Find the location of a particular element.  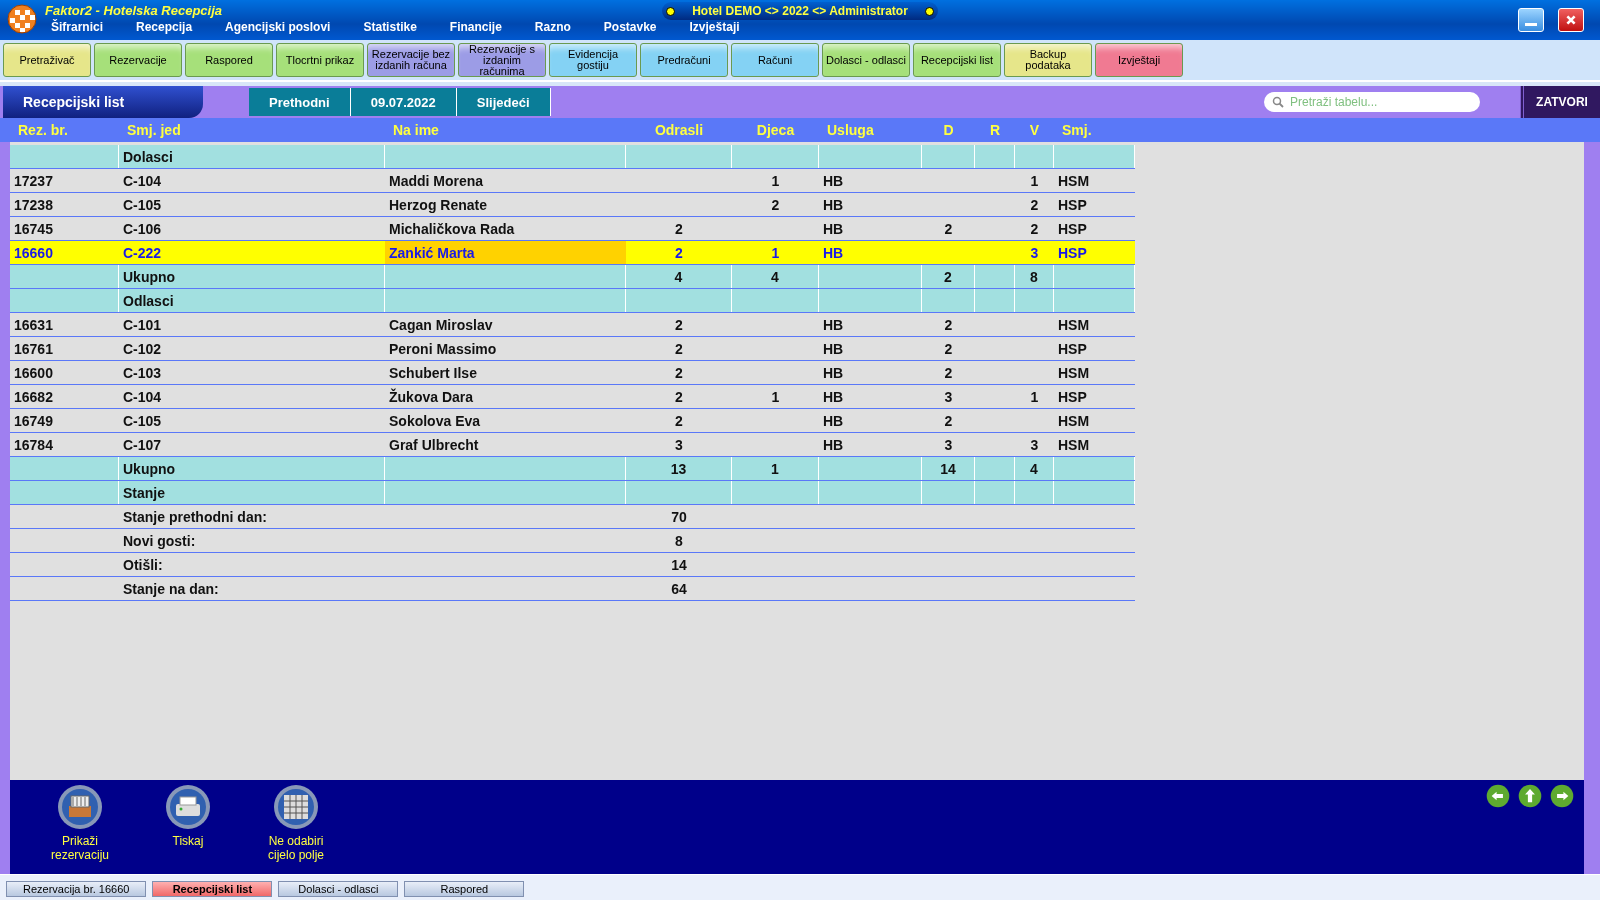

menu-item: Financije is located at coordinates (484, 27).